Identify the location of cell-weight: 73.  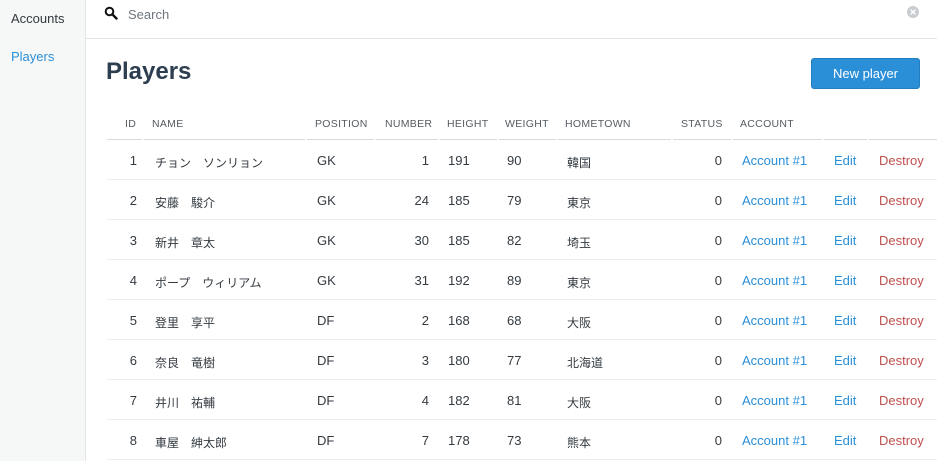
(514, 440).